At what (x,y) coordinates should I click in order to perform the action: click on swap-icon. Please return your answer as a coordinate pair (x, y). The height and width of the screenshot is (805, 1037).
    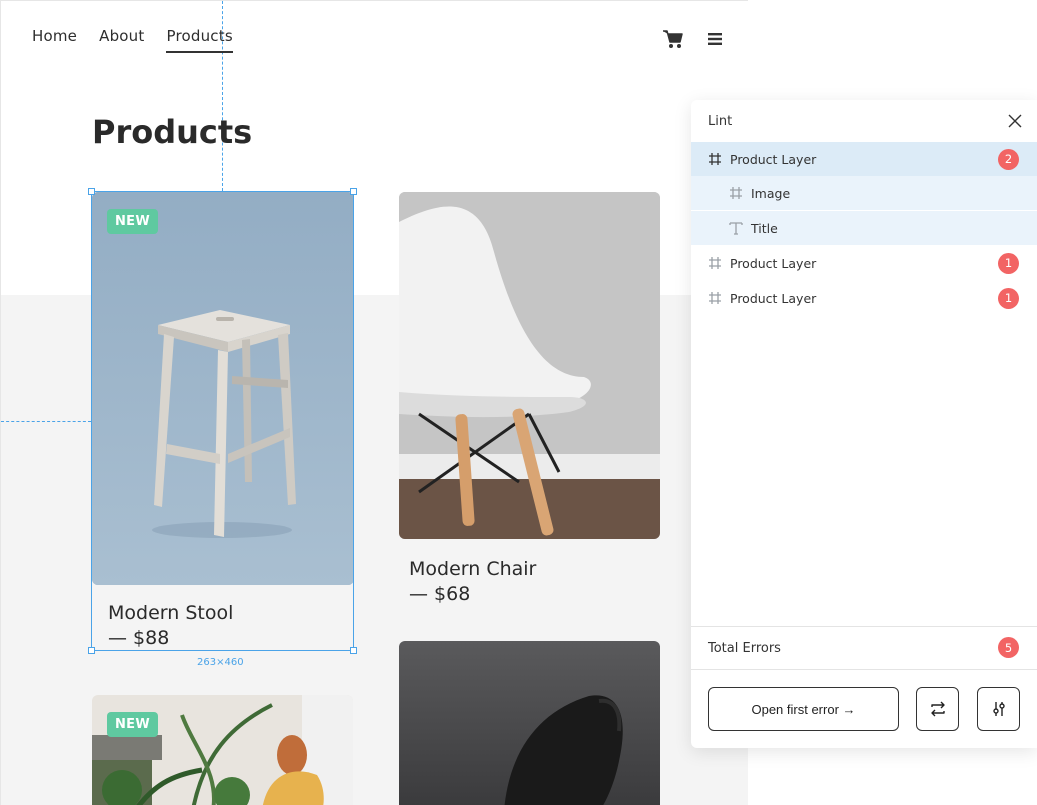
    Looking at the image, I should click on (937, 709).